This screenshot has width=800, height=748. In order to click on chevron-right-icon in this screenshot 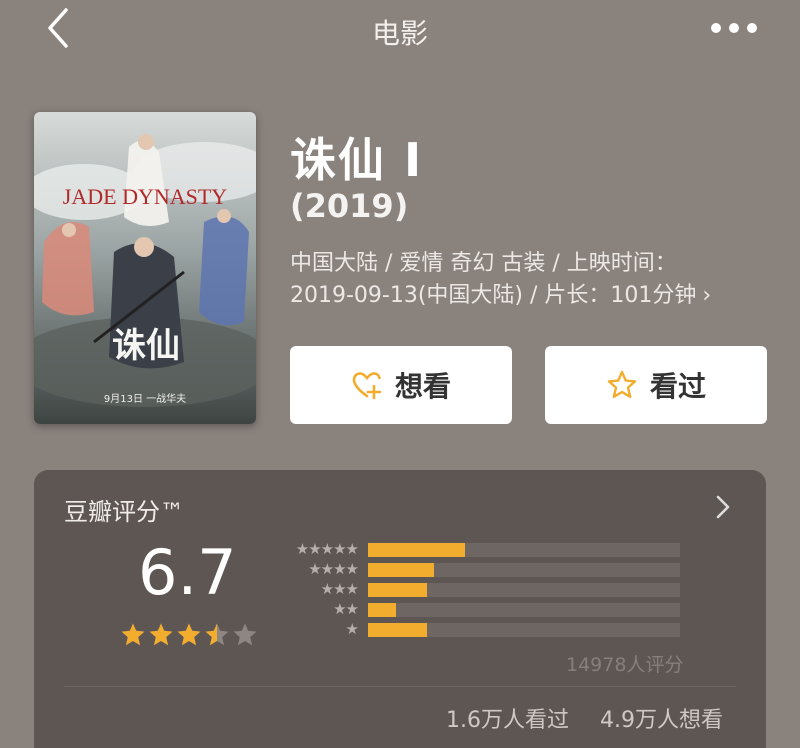, I will do `click(723, 507)`.